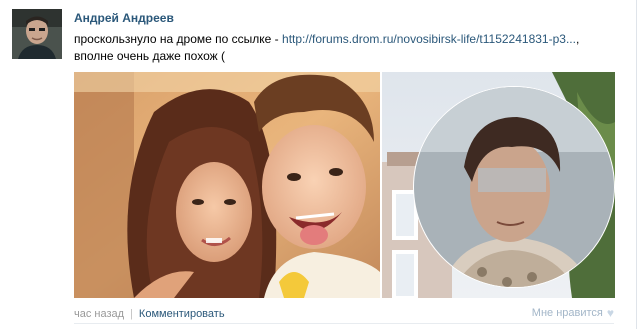  What do you see at coordinates (344, 323) in the screenshot?
I see `post-divider` at bounding box center [344, 323].